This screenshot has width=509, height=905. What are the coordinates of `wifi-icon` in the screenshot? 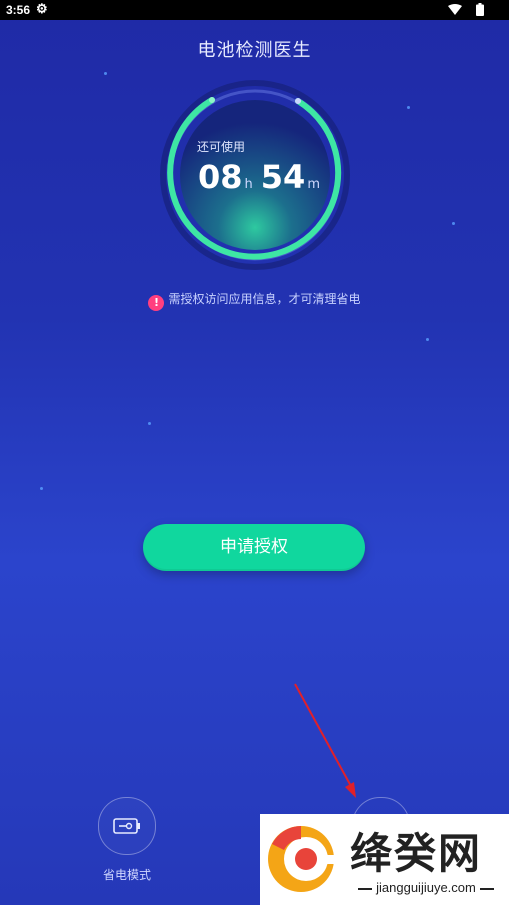 It's located at (455, 11).